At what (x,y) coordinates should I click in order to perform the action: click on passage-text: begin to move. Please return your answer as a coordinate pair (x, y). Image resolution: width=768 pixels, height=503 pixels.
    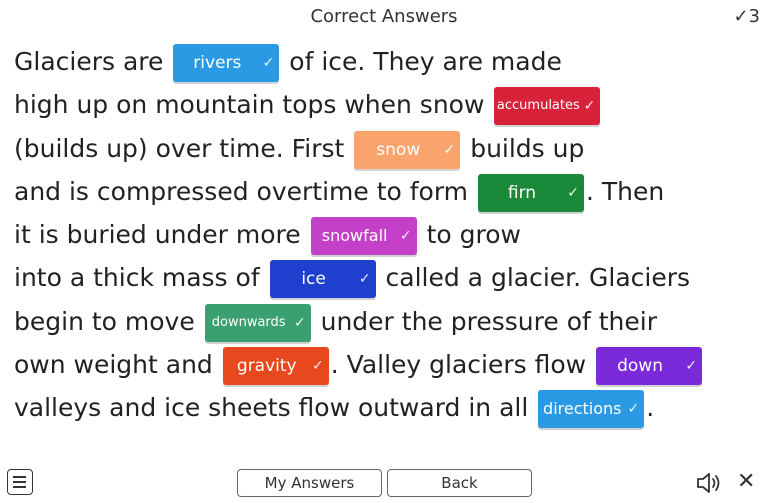
    Looking at the image, I should click on (108, 321).